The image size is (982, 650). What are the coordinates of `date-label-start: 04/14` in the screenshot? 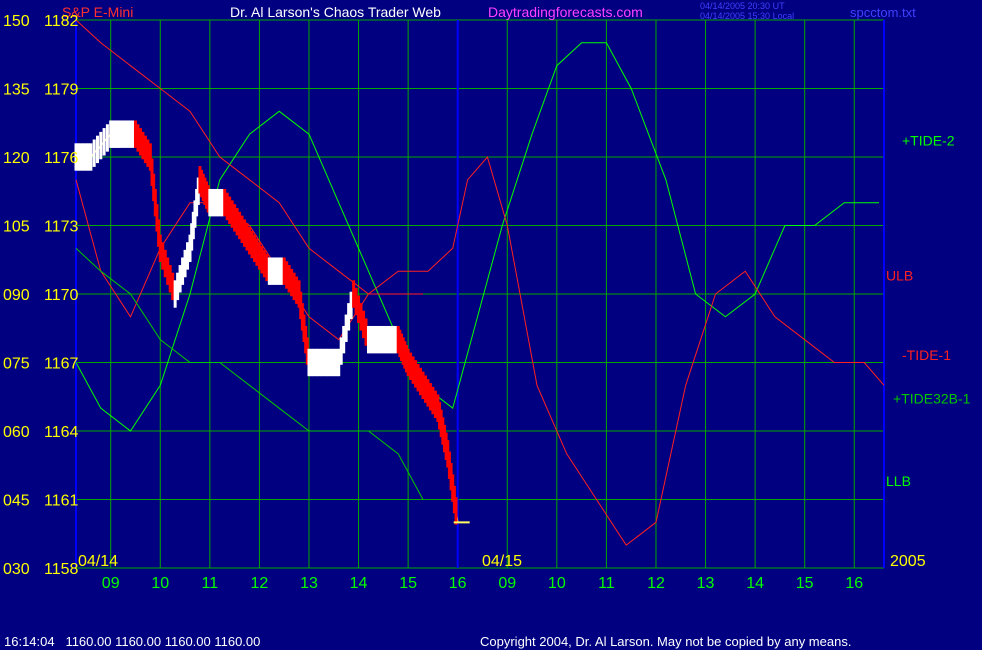 It's located at (98, 561).